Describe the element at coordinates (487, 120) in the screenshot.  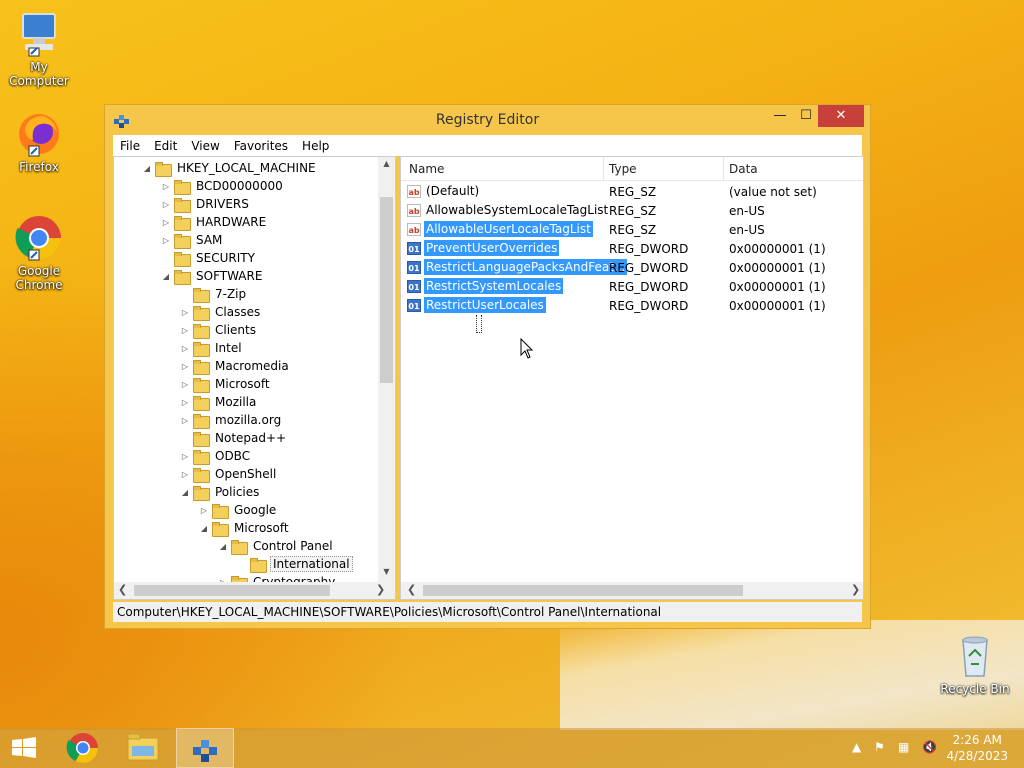
I see `title-bar: Registry Editor — ☐ ✕` at that location.